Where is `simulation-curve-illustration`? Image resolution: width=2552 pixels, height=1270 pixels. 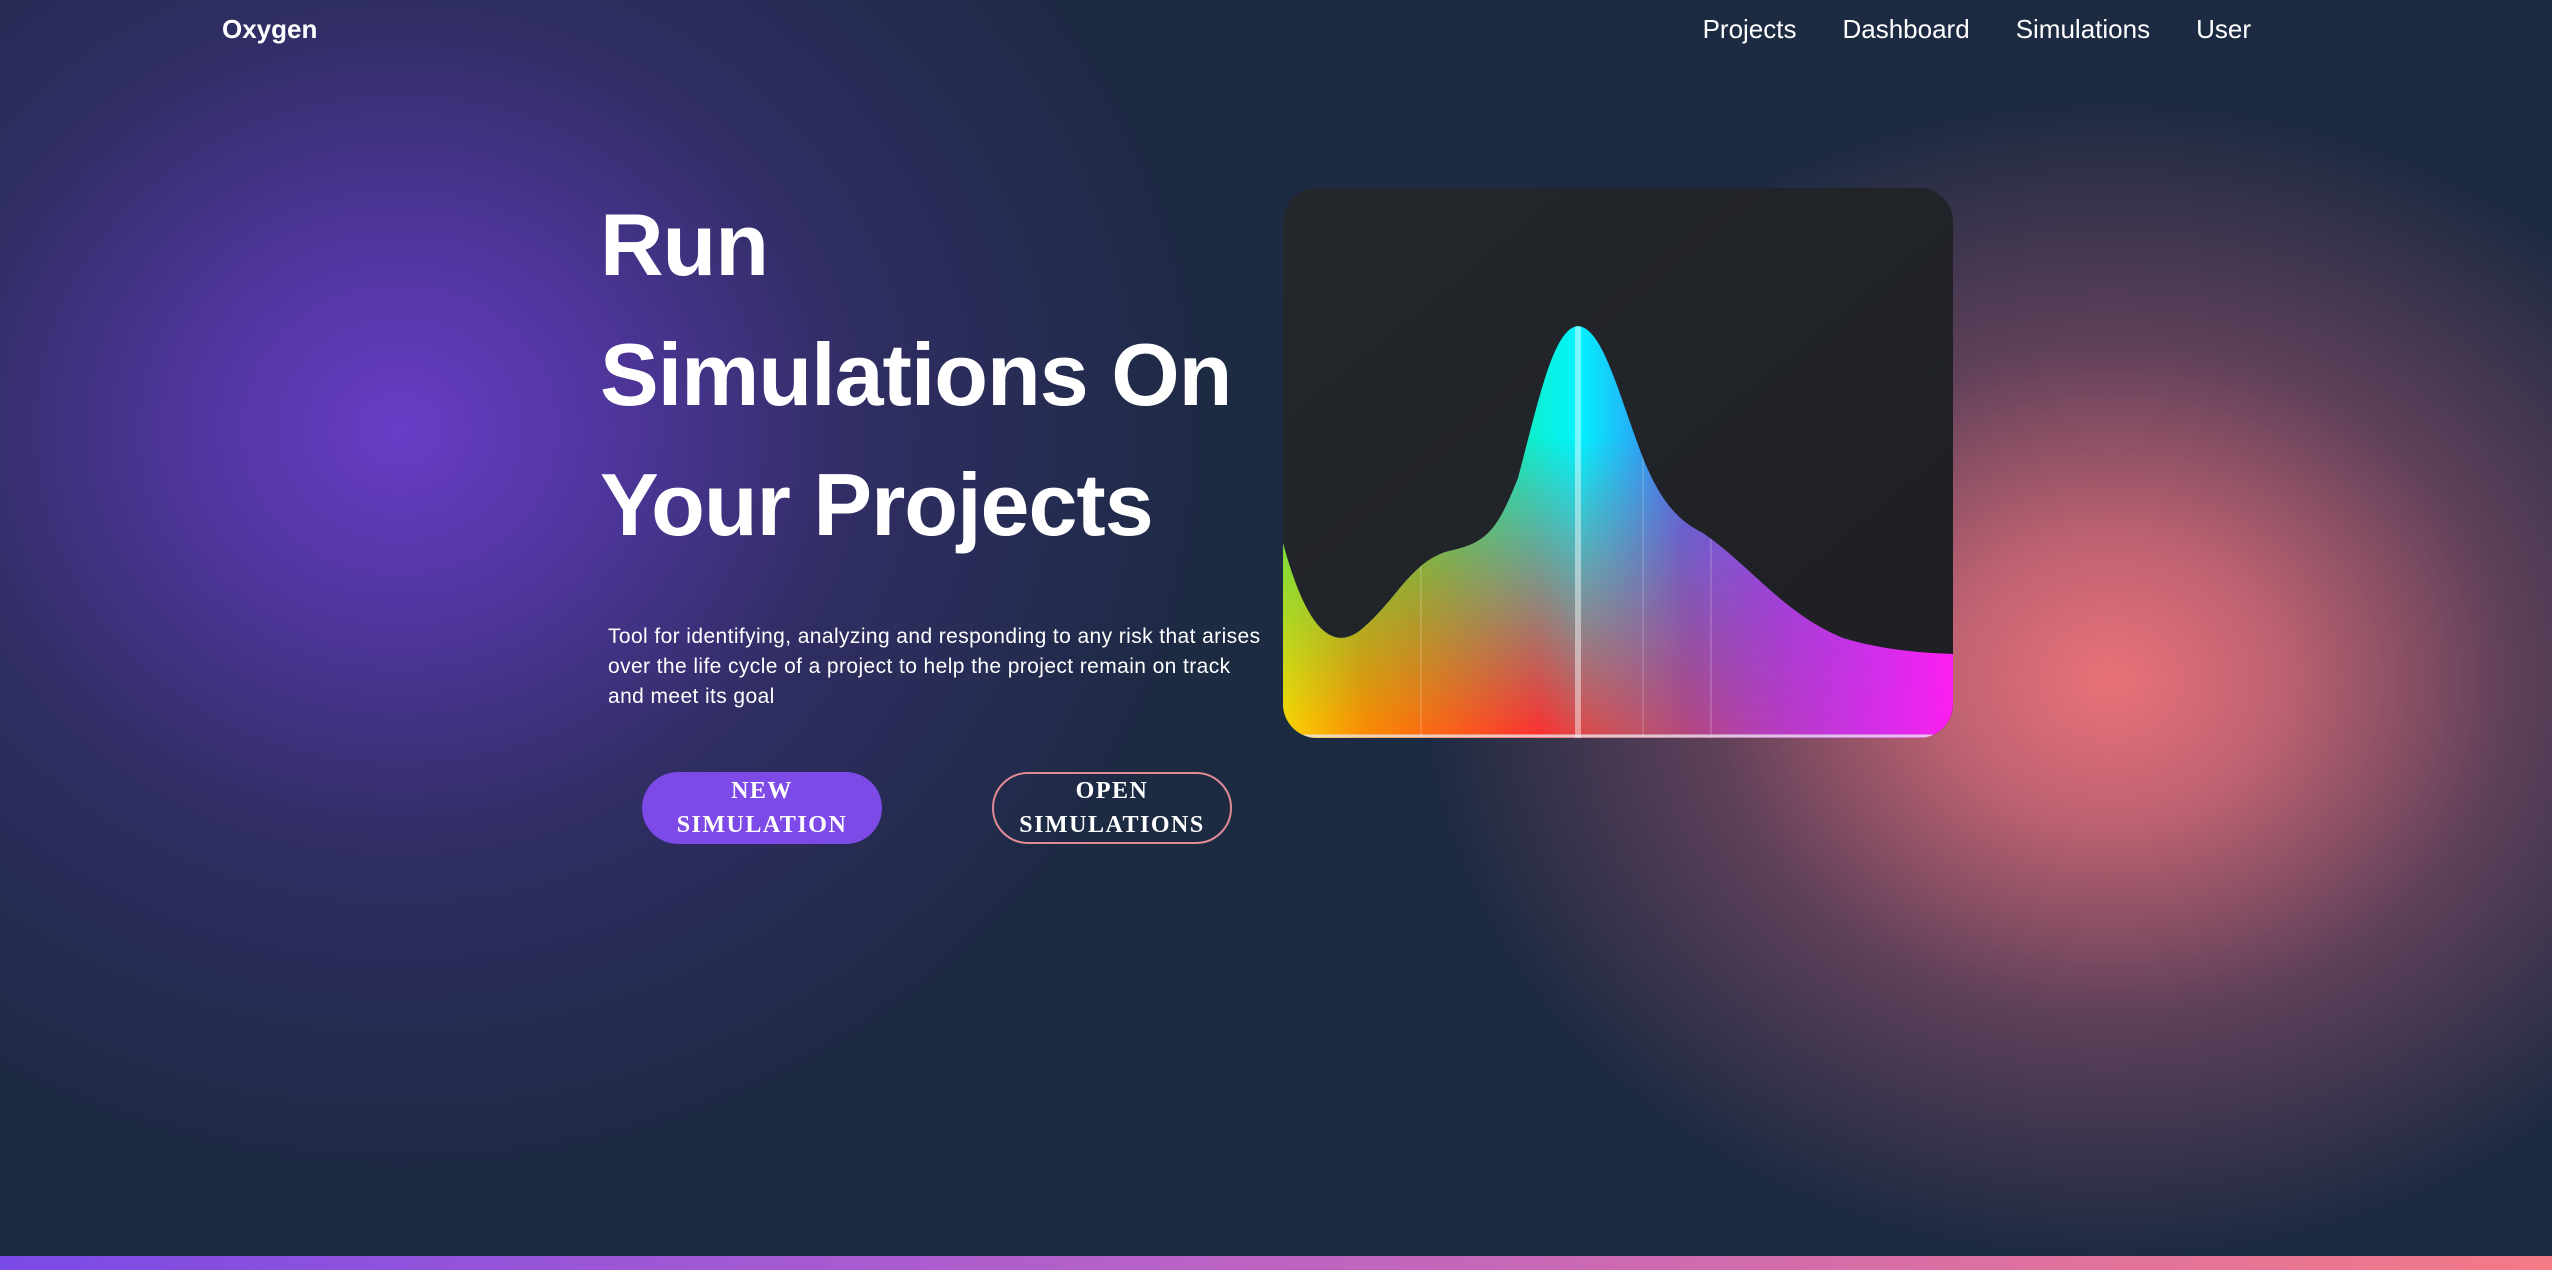
simulation-curve-illustration is located at coordinates (1618, 463).